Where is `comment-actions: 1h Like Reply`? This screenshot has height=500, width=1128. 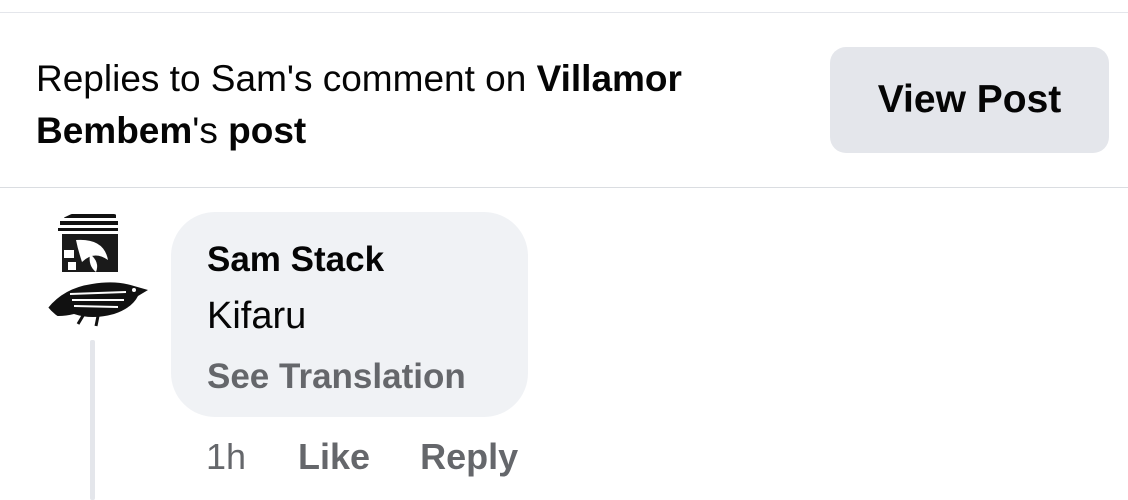
comment-actions: 1h Like Reply is located at coordinates (362, 457).